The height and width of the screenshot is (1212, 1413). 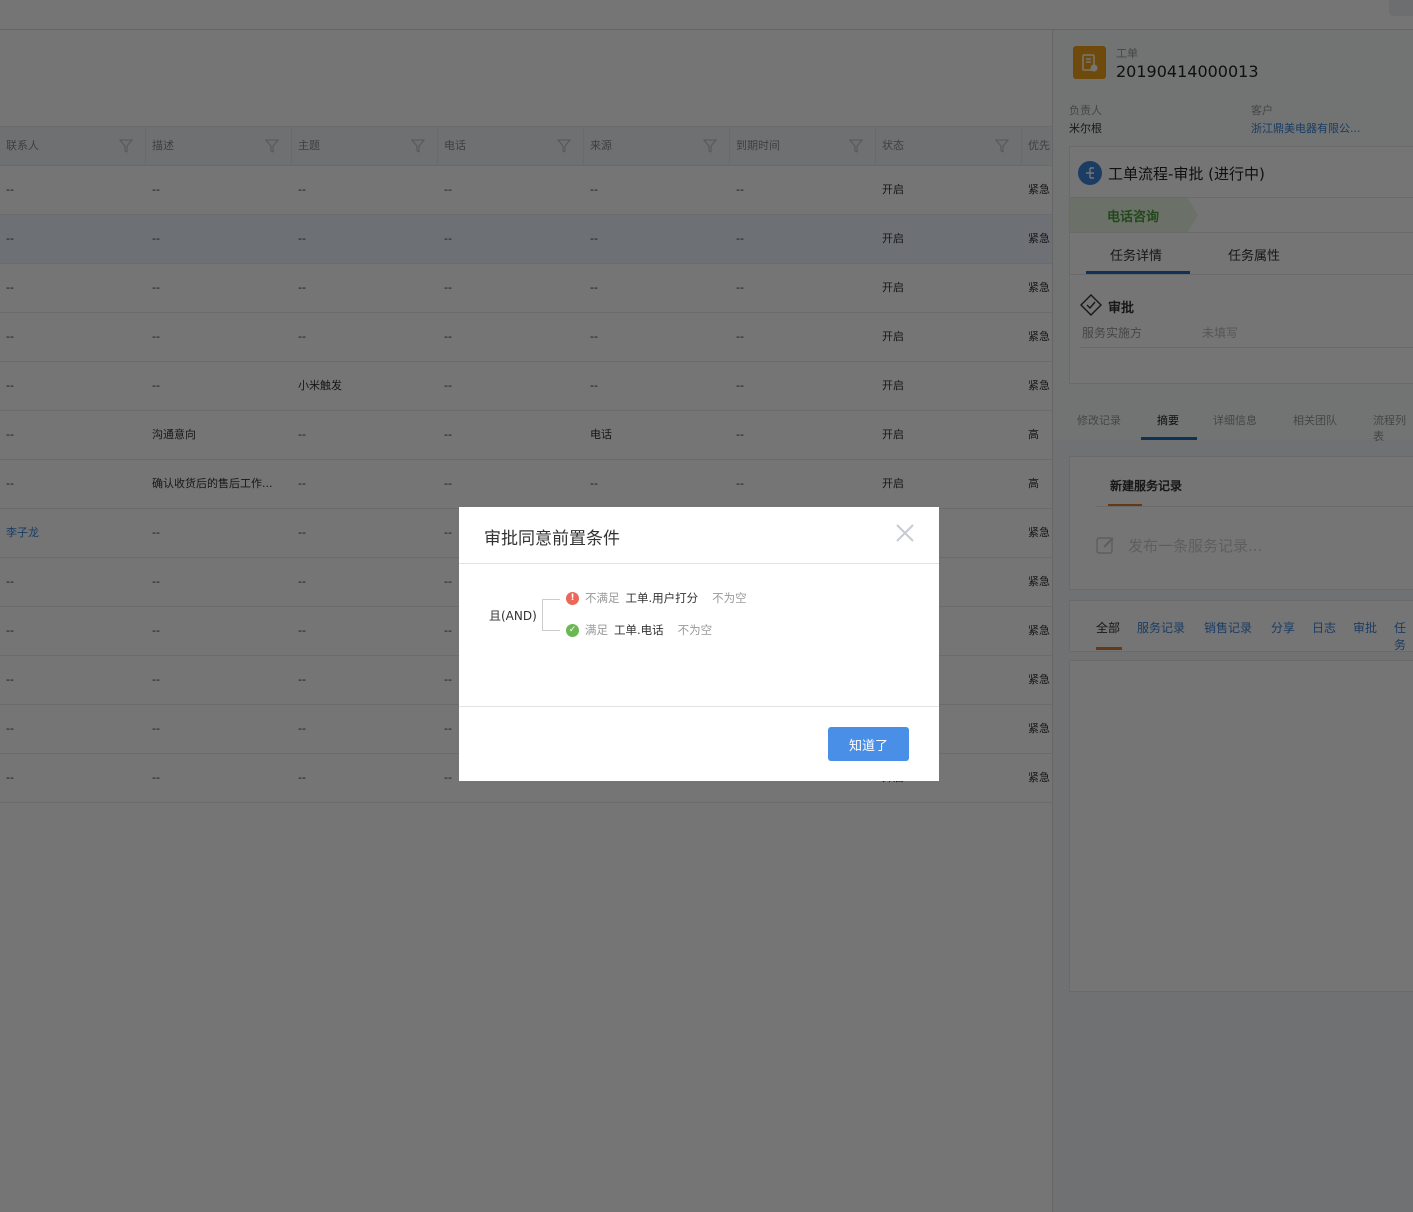 What do you see at coordinates (552, 539) in the screenshot?
I see `dialog-title: 审批同意前置条件` at bounding box center [552, 539].